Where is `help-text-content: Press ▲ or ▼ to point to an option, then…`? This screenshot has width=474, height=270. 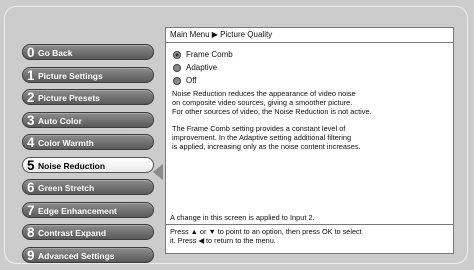 help-text-content: Press ▲ or ▼ to point to an option, then… is located at coordinates (266, 236).